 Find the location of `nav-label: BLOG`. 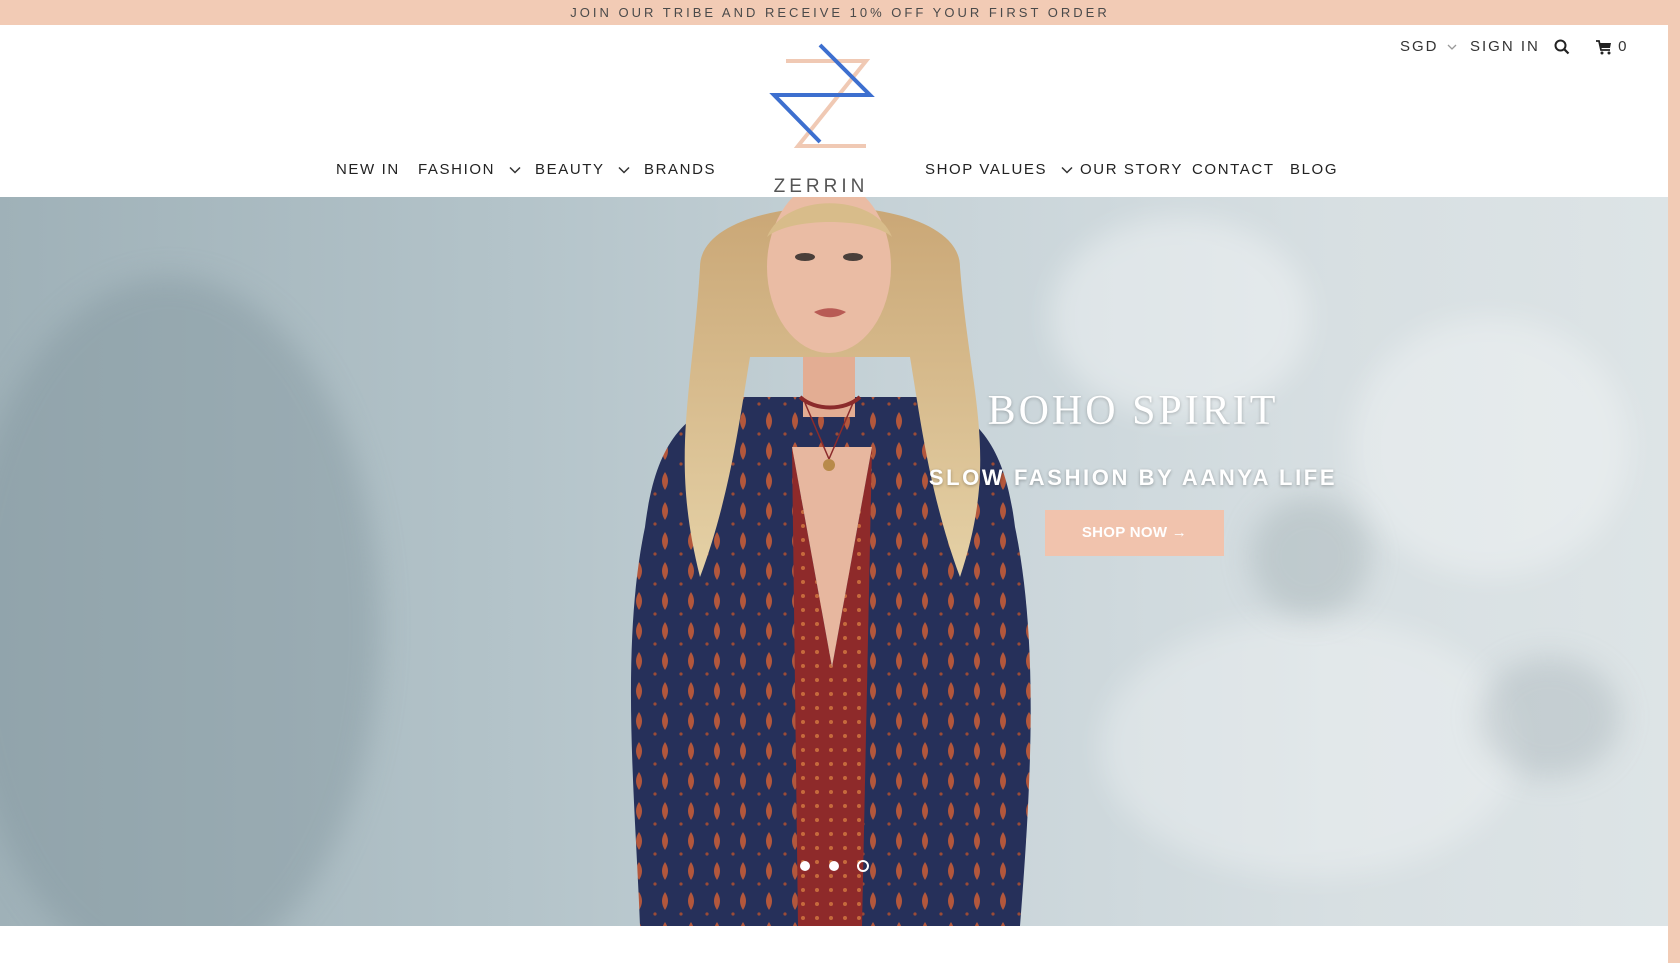

nav-label: BLOG is located at coordinates (1314, 169).